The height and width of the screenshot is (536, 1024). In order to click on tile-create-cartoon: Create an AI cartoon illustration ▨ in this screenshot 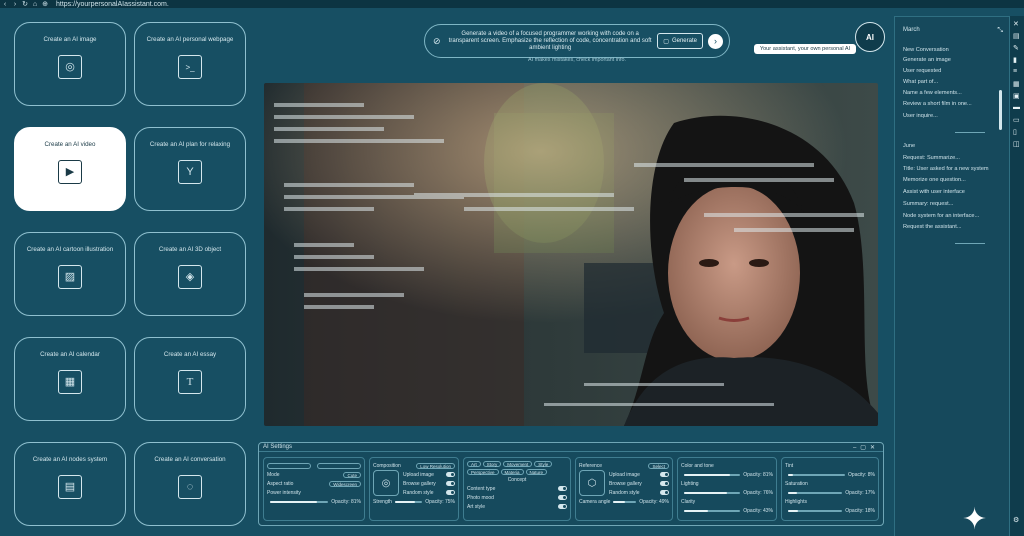, I will do `click(70, 274)`.